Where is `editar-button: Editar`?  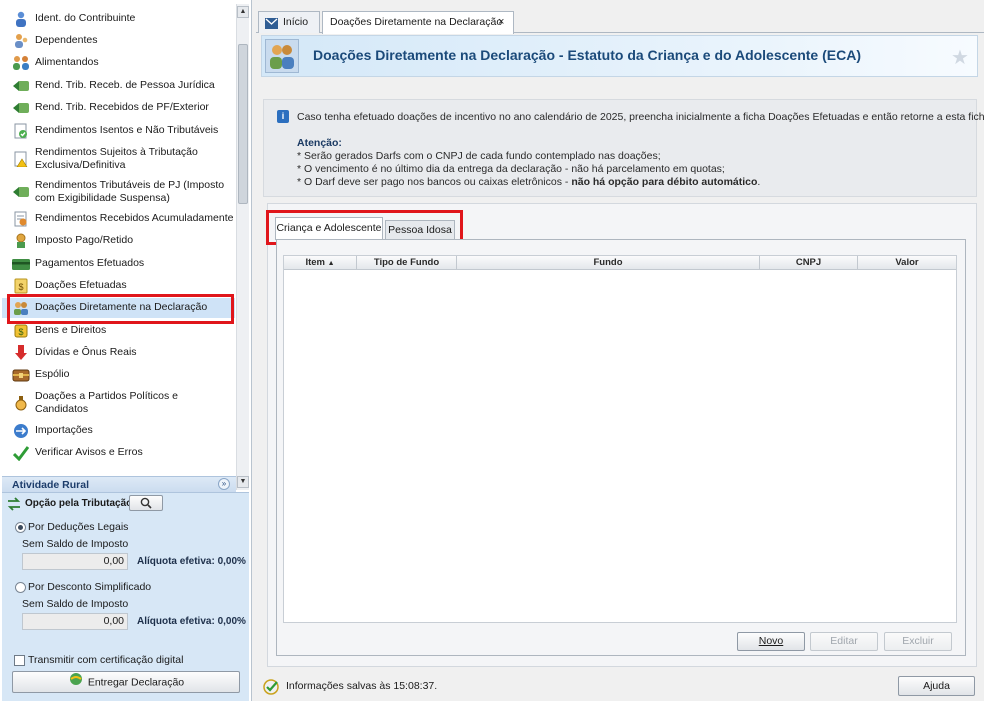 editar-button: Editar is located at coordinates (844, 641).